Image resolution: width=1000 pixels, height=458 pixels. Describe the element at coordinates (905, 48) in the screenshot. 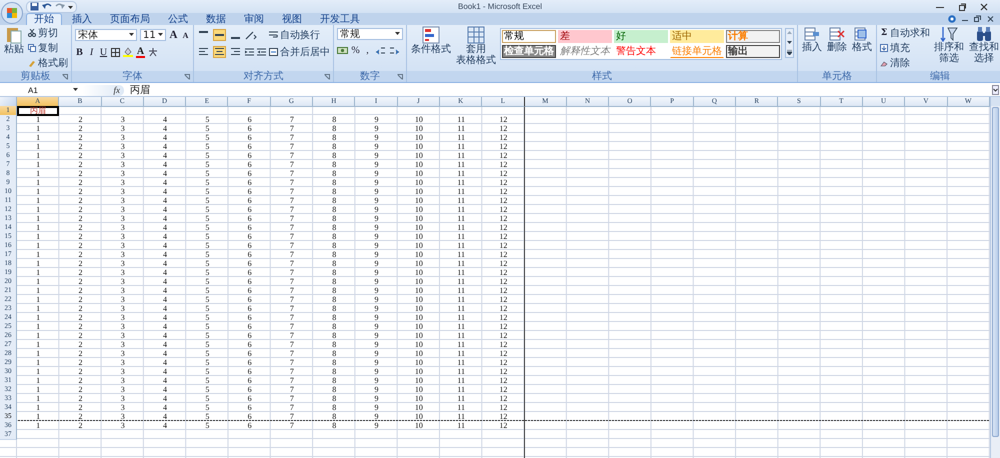

I see `editing-button: 填充` at that location.